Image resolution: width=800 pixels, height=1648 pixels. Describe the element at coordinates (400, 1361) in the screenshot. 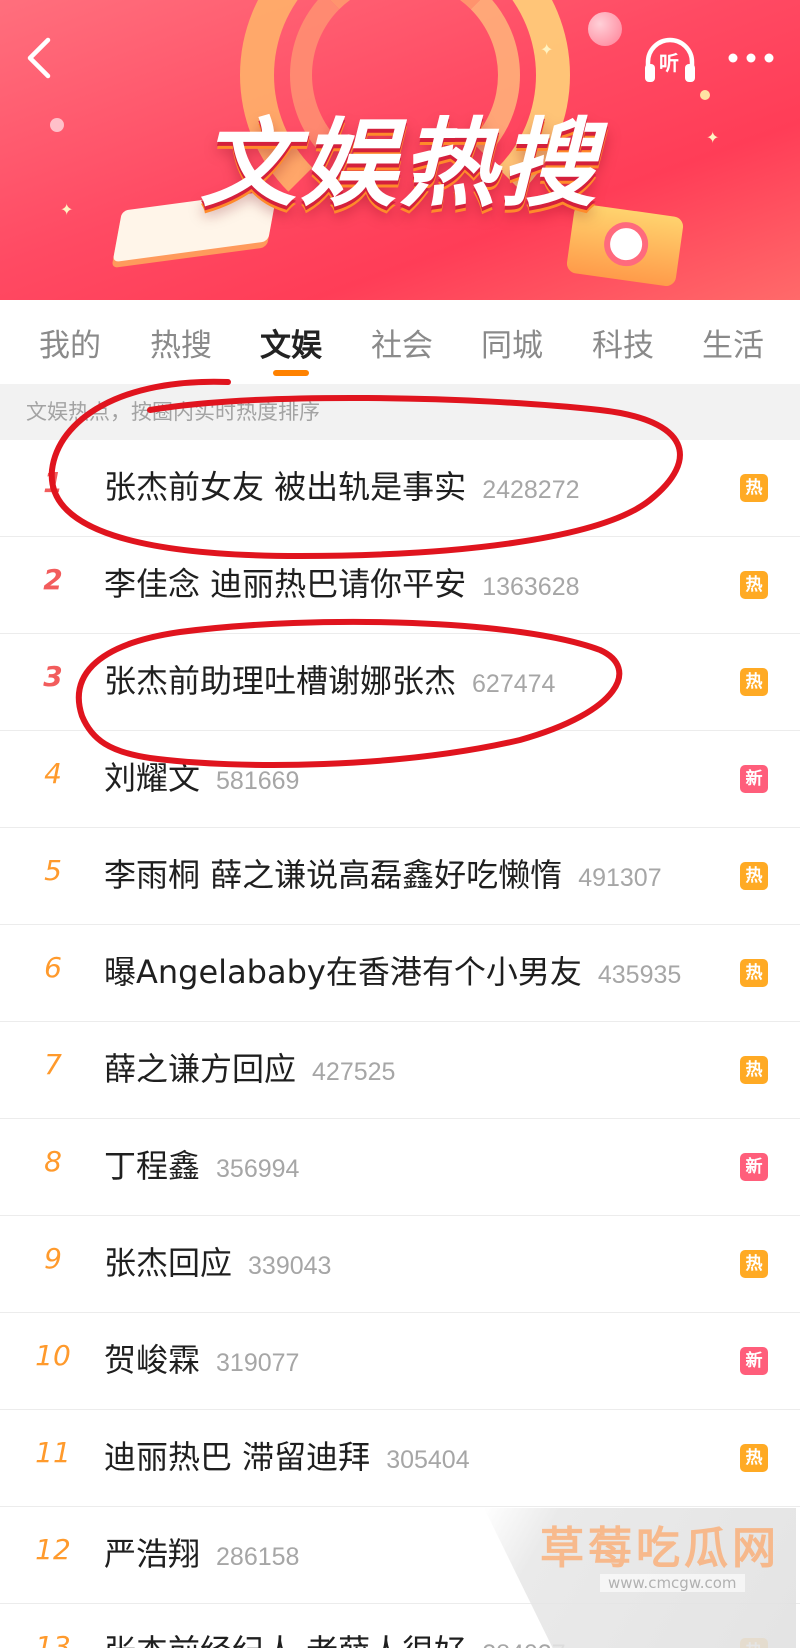

I see `list-item: 10 贺峻霖 319077 新` at that location.